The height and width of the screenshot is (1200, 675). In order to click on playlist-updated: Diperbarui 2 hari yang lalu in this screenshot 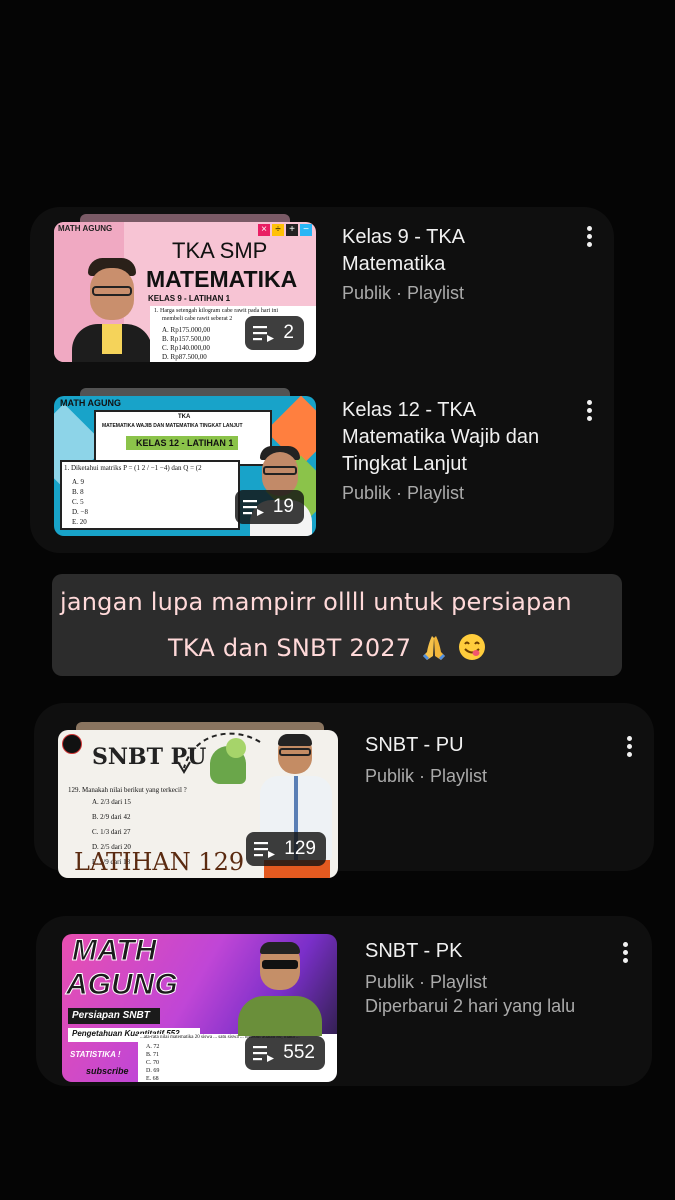, I will do `click(470, 1006)`.